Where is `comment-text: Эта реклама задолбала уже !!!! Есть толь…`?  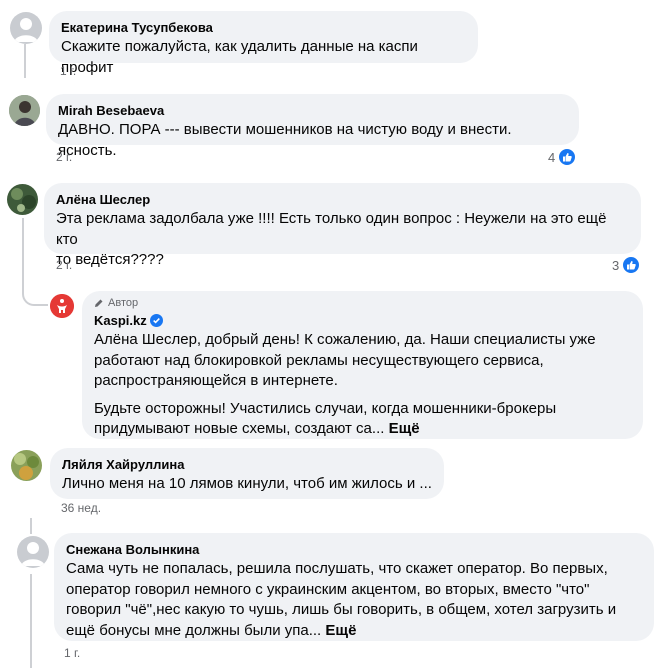
comment-text: Эта реклама задолбала уже !!!! Есть толь… is located at coordinates (342, 240).